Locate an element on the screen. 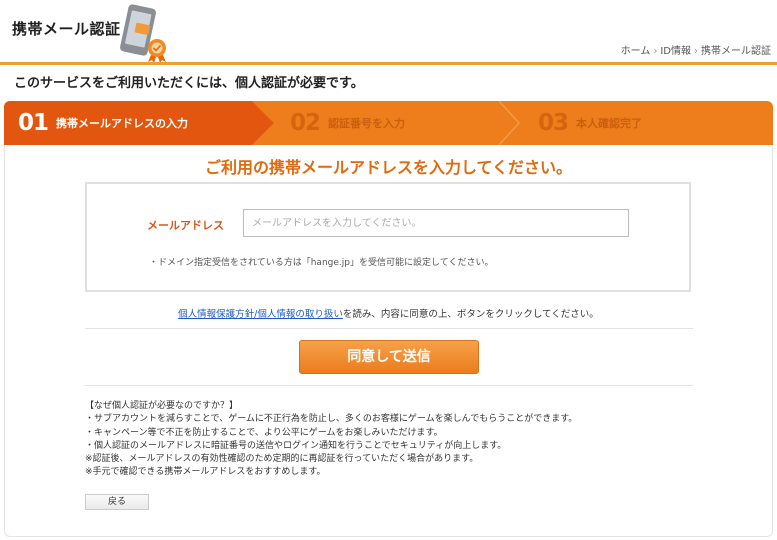 This screenshot has width=777, height=540. header-divider is located at coordinates (388, 63).